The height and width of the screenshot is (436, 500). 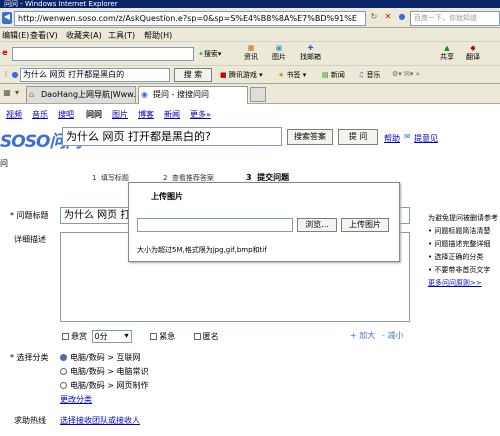 I want to click on stop-icon: ✕, so click(x=388, y=18).